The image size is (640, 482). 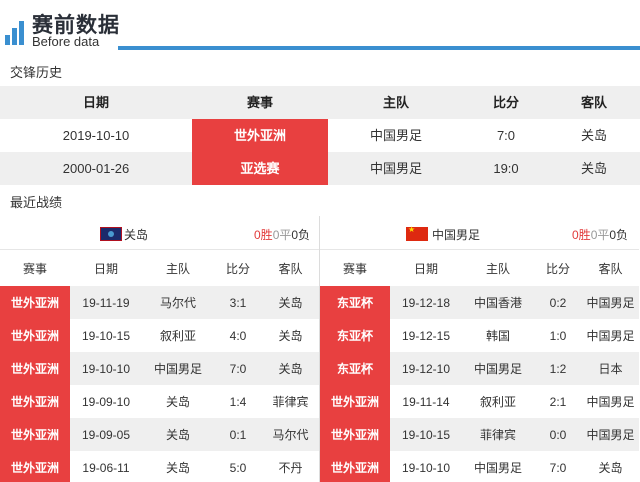 What do you see at coordinates (558, 335) in the screenshot?
I see `match-score: 1:0` at bounding box center [558, 335].